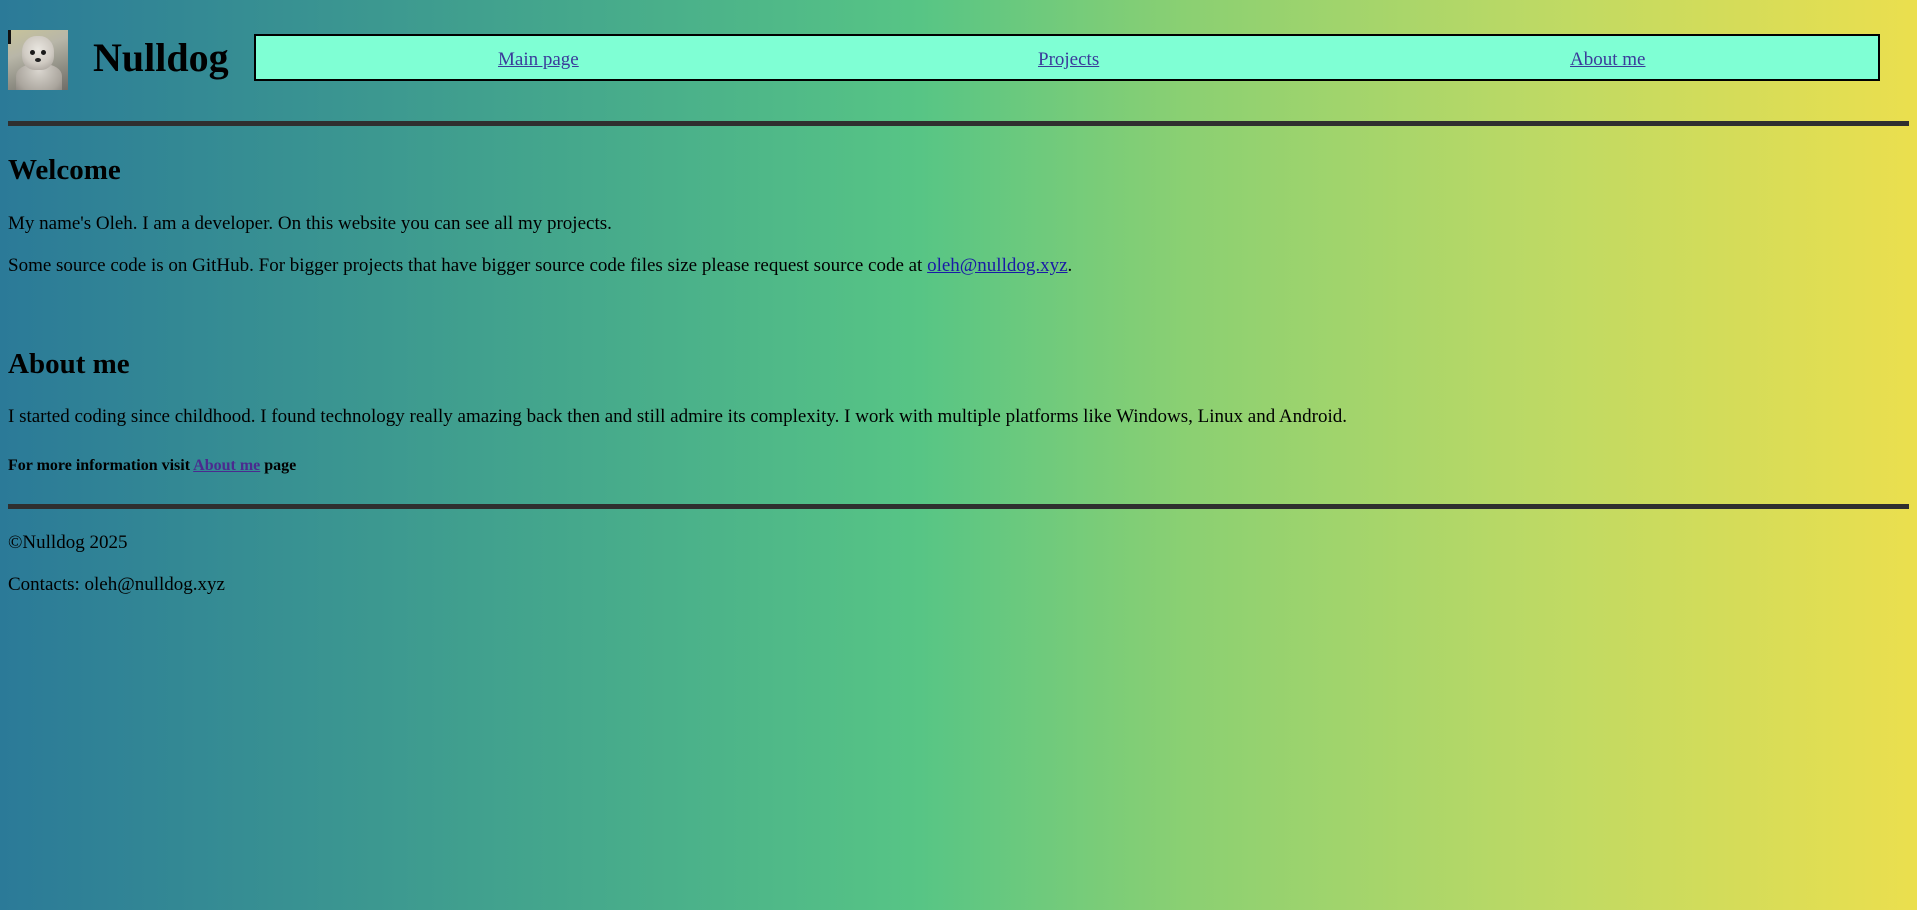  I want to click on email-link: oleh@nulldog.xyz, so click(997, 265).